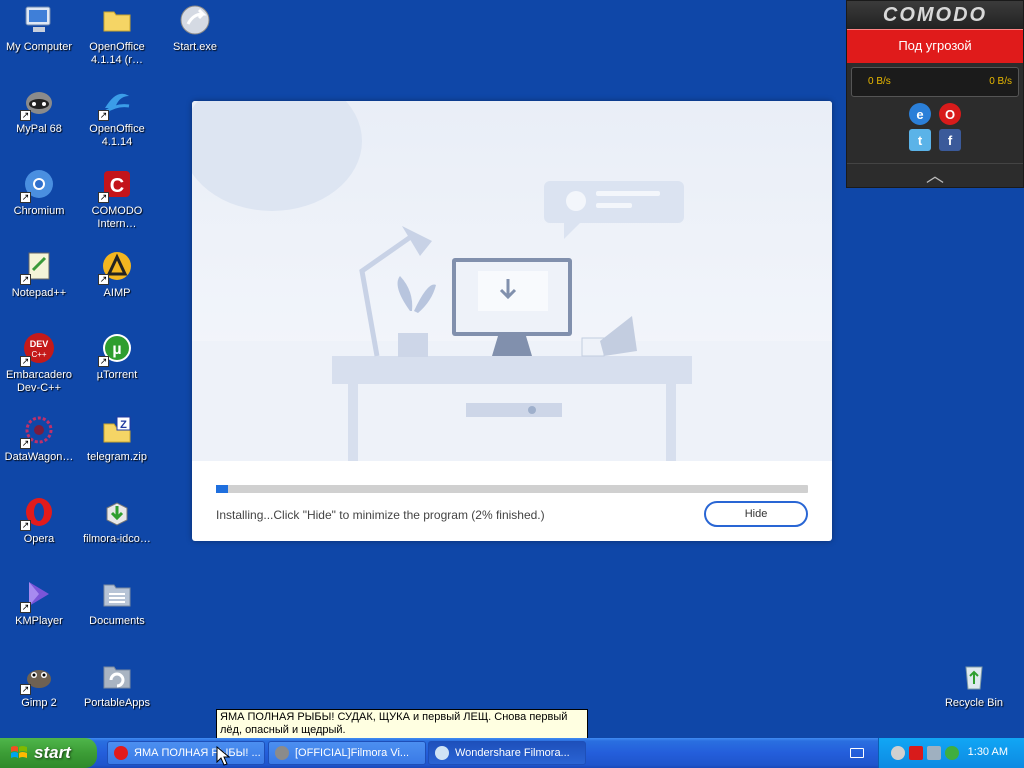  Describe the element at coordinates (117, 117) in the screenshot. I see `desktop-icon-openoffice: ↗ OpenOffice 4.1.14` at that location.